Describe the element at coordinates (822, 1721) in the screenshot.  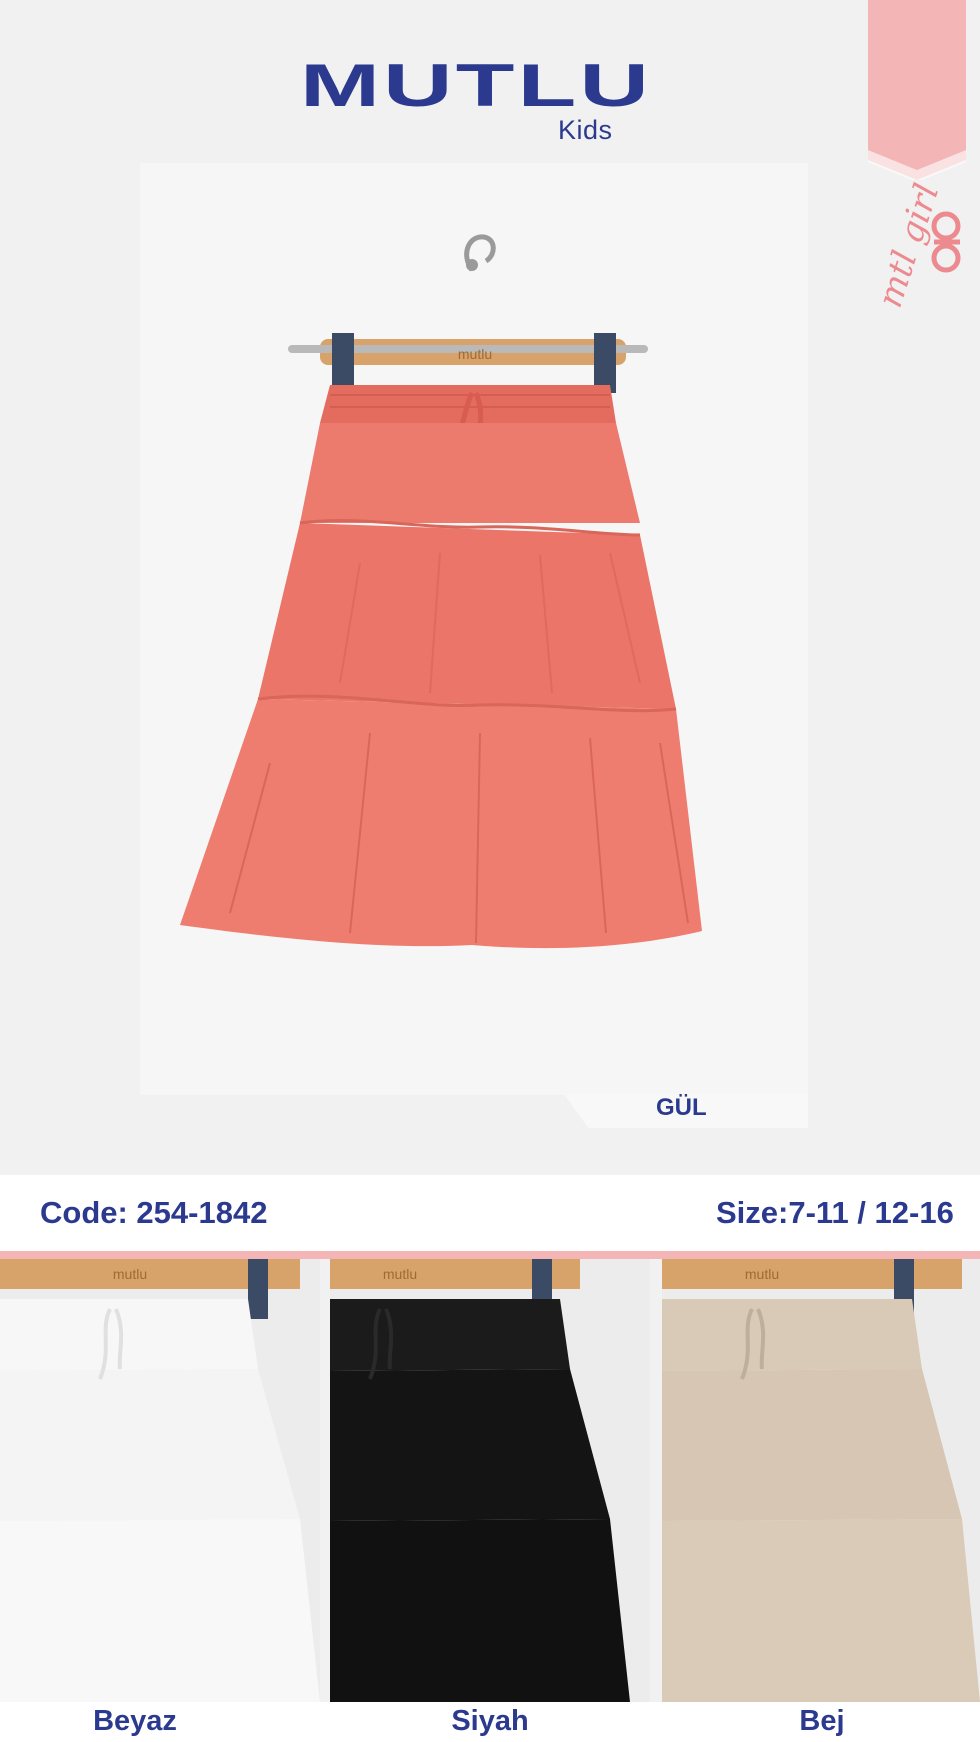
I see `variant-label-beige: Bej` at that location.